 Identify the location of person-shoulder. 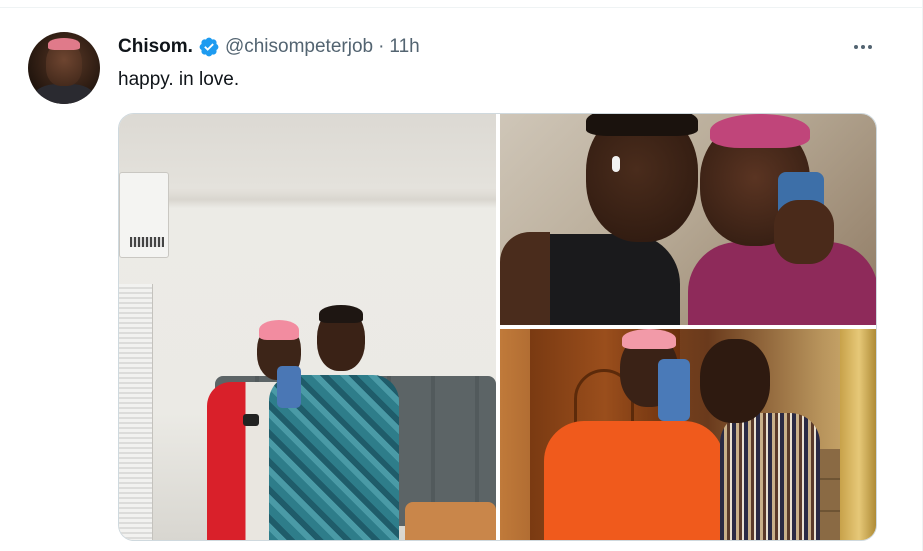
(525, 278).